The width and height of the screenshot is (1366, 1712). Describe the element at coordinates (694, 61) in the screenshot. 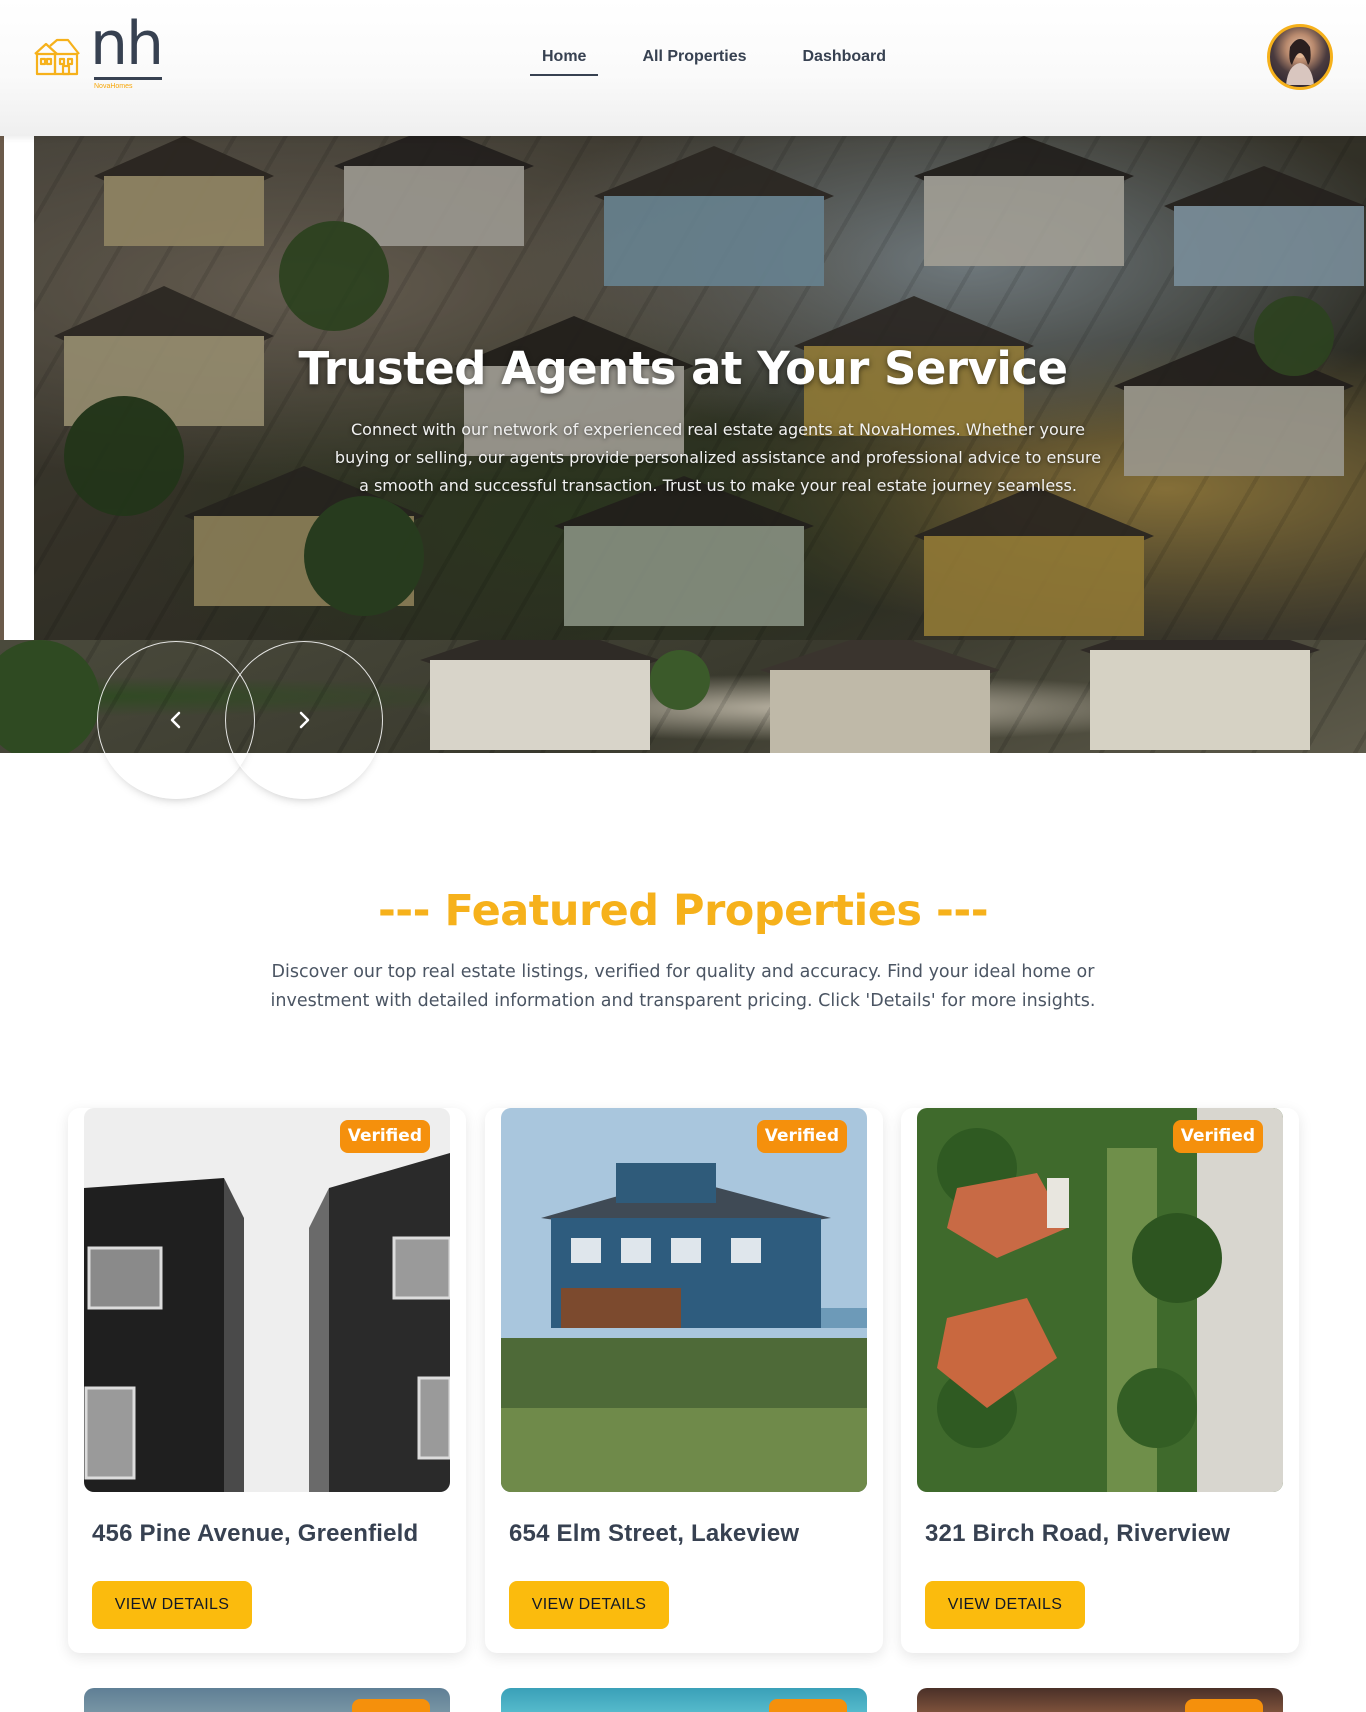

I see `nav-all-properties: All Properties` at that location.